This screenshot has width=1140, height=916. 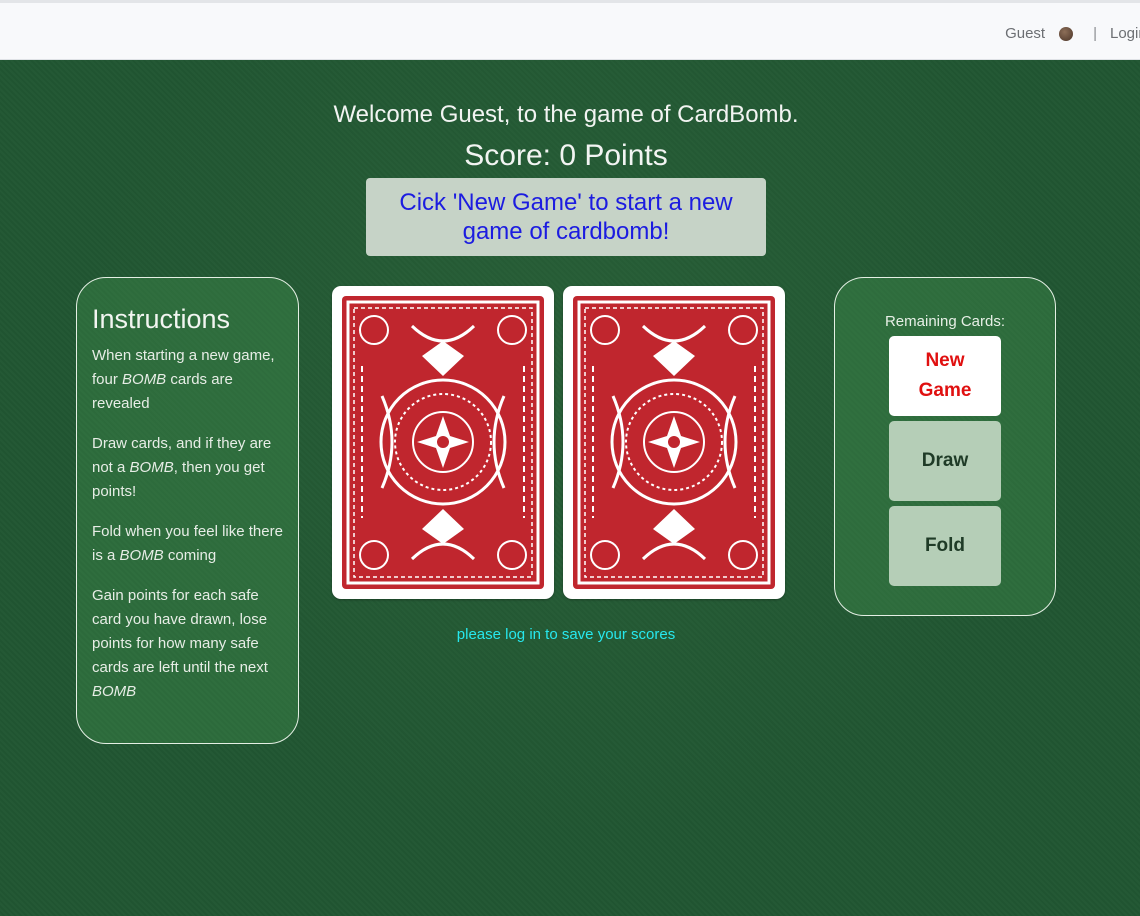 I want to click on instructions-title: Instructions, so click(x=161, y=319).